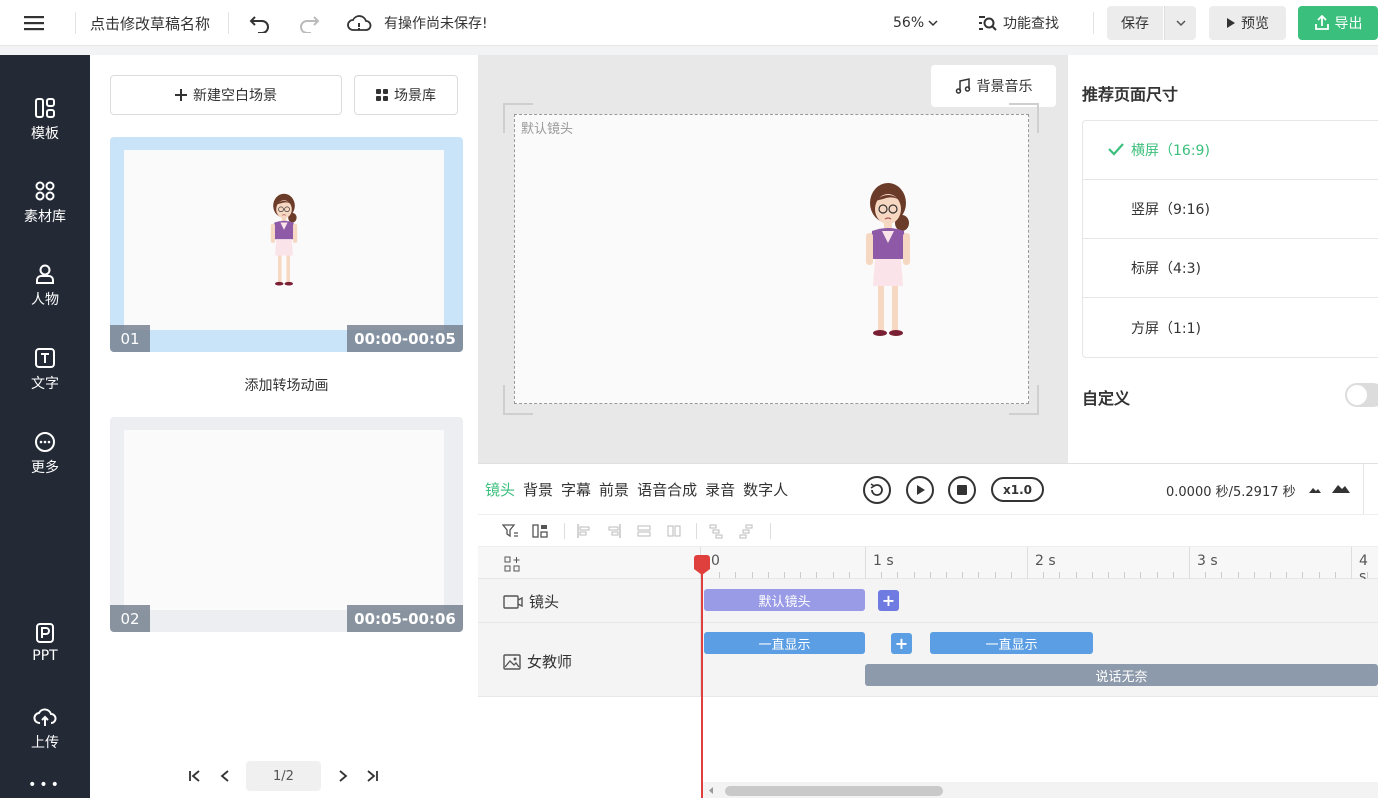 The width and height of the screenshot is (1378, 798). I want to click on save-dropdown-button, so click(1180, 23).